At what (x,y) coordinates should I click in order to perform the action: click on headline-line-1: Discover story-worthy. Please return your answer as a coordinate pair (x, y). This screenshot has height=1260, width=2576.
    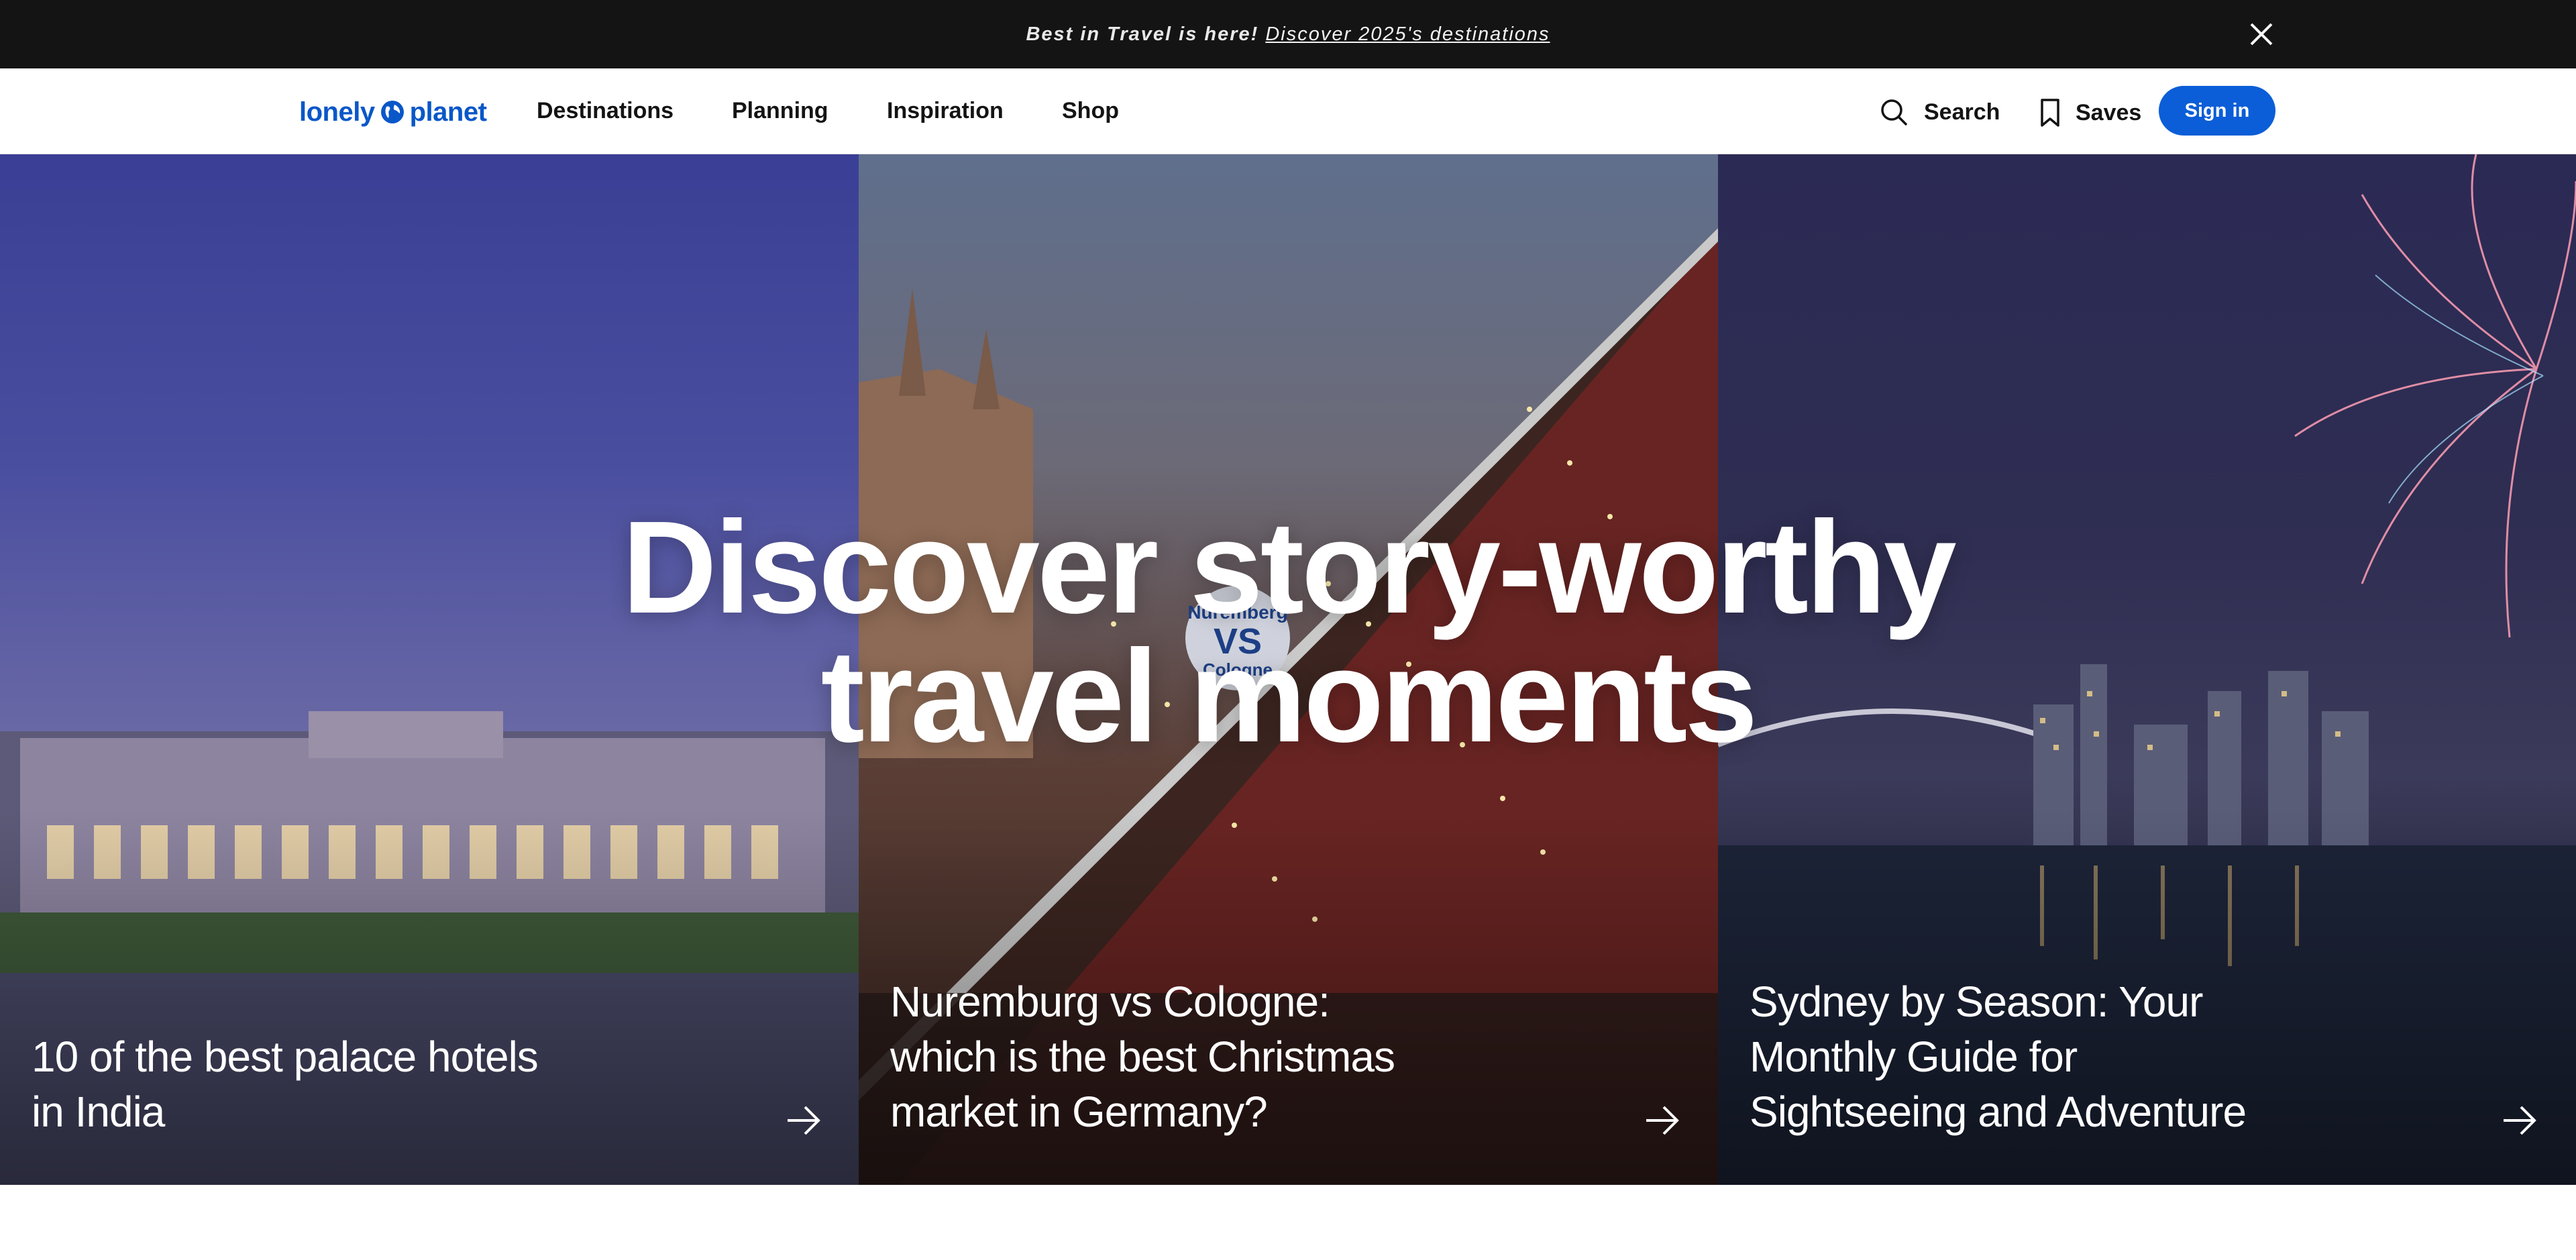
    Looking at the image, I should click on (1289, 567).